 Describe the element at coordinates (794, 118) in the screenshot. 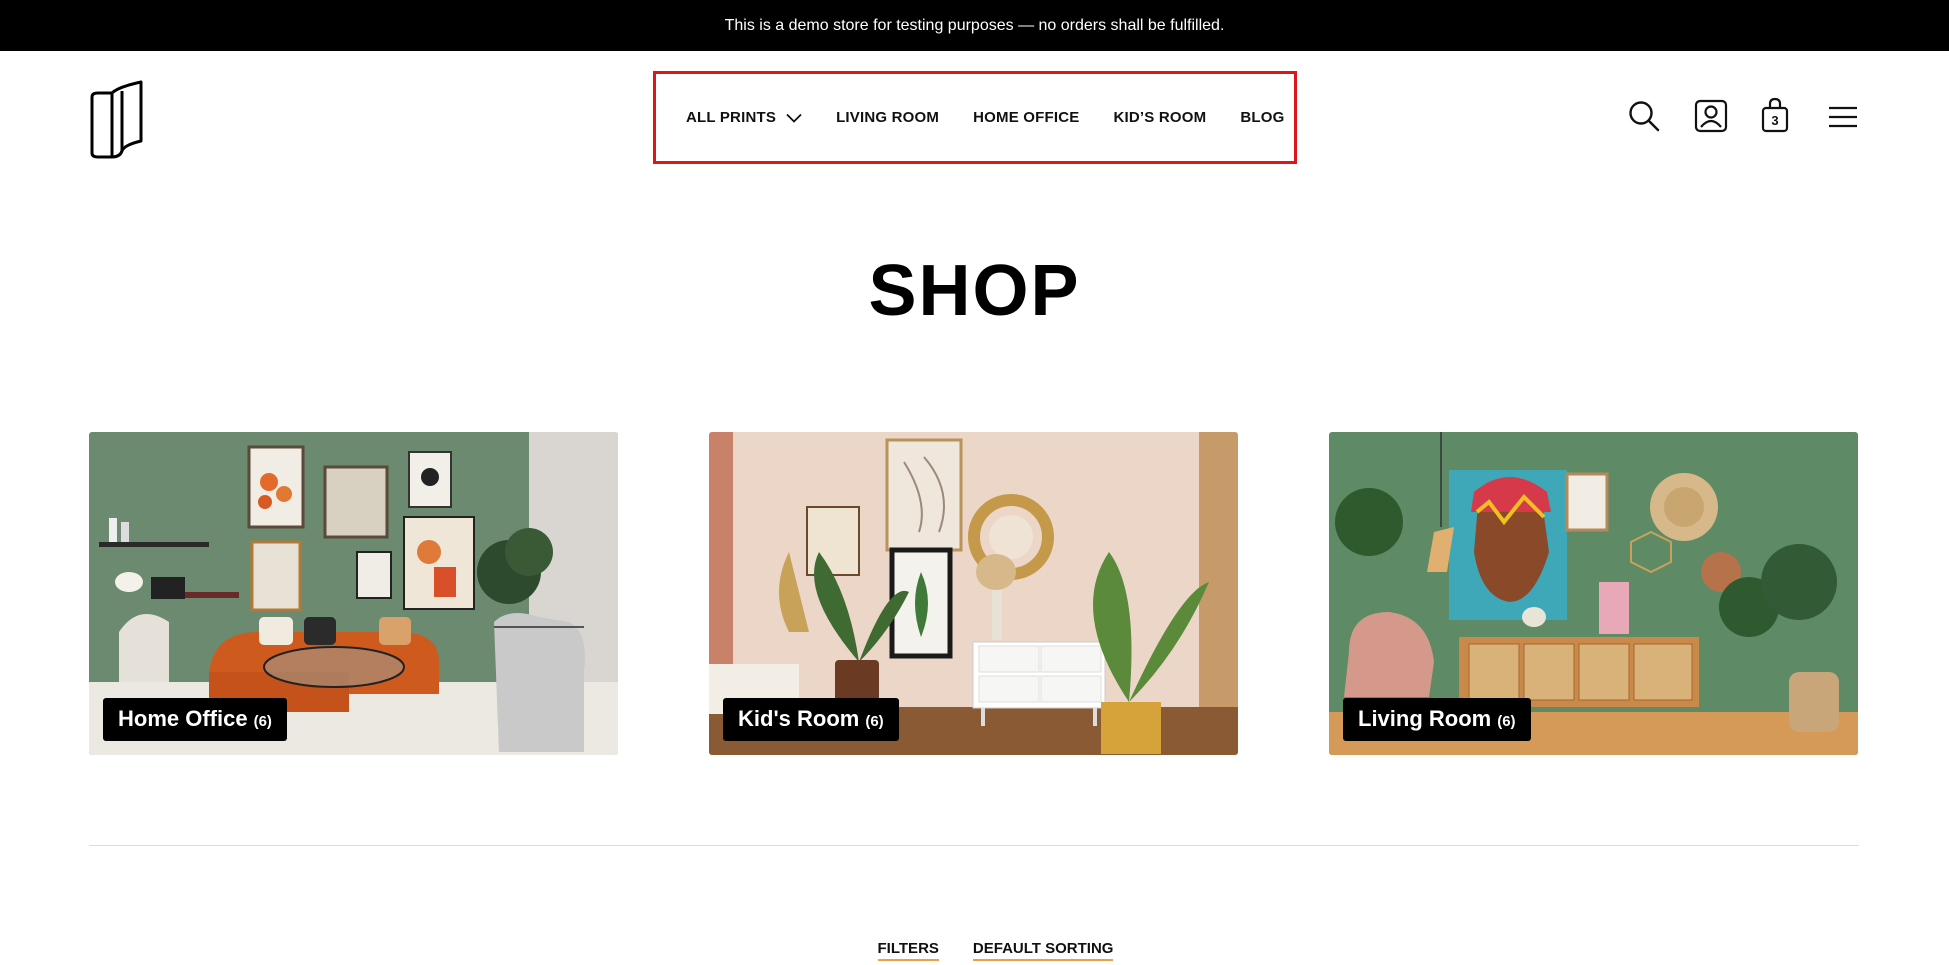

I see `chevron-down-icon` at that location.